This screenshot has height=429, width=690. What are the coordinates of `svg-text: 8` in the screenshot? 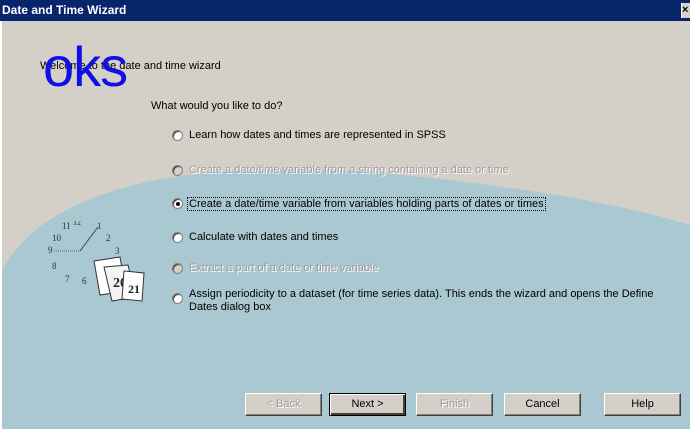 It's located at (54, 266).